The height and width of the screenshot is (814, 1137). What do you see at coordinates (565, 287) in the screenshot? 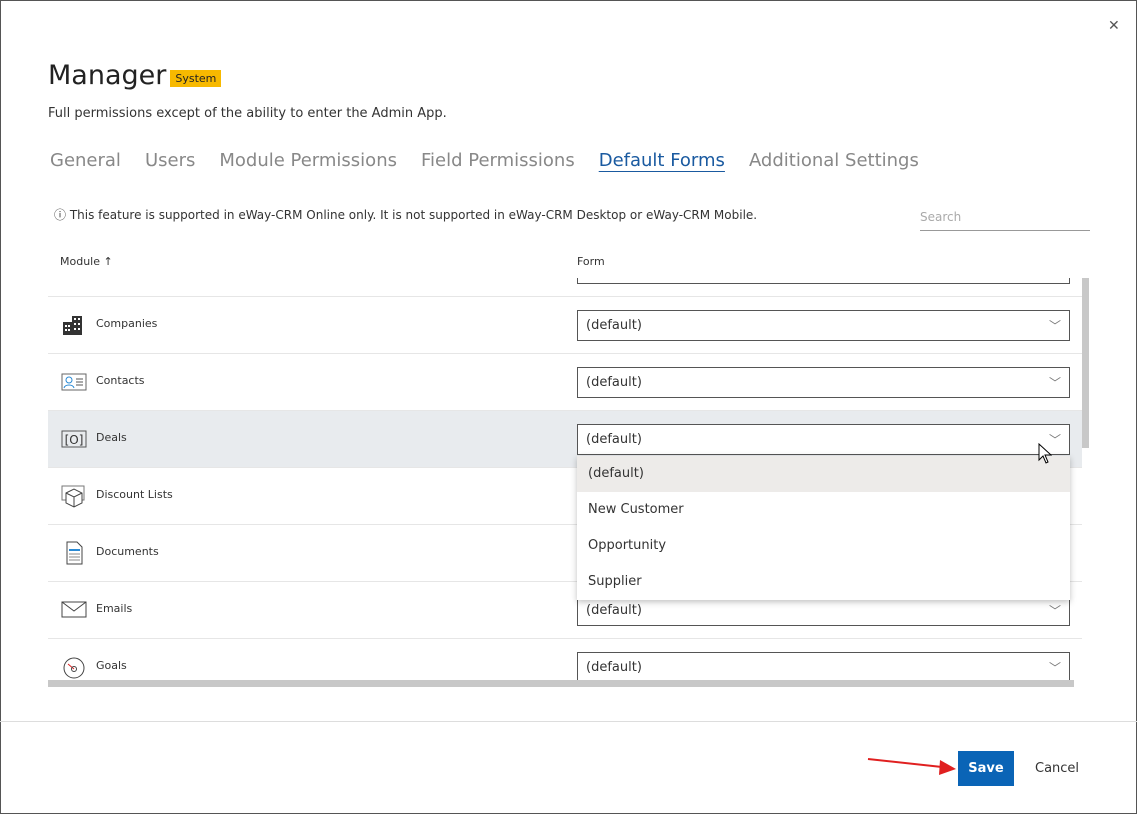
I see `table-row` at bounding box center [565, 287].